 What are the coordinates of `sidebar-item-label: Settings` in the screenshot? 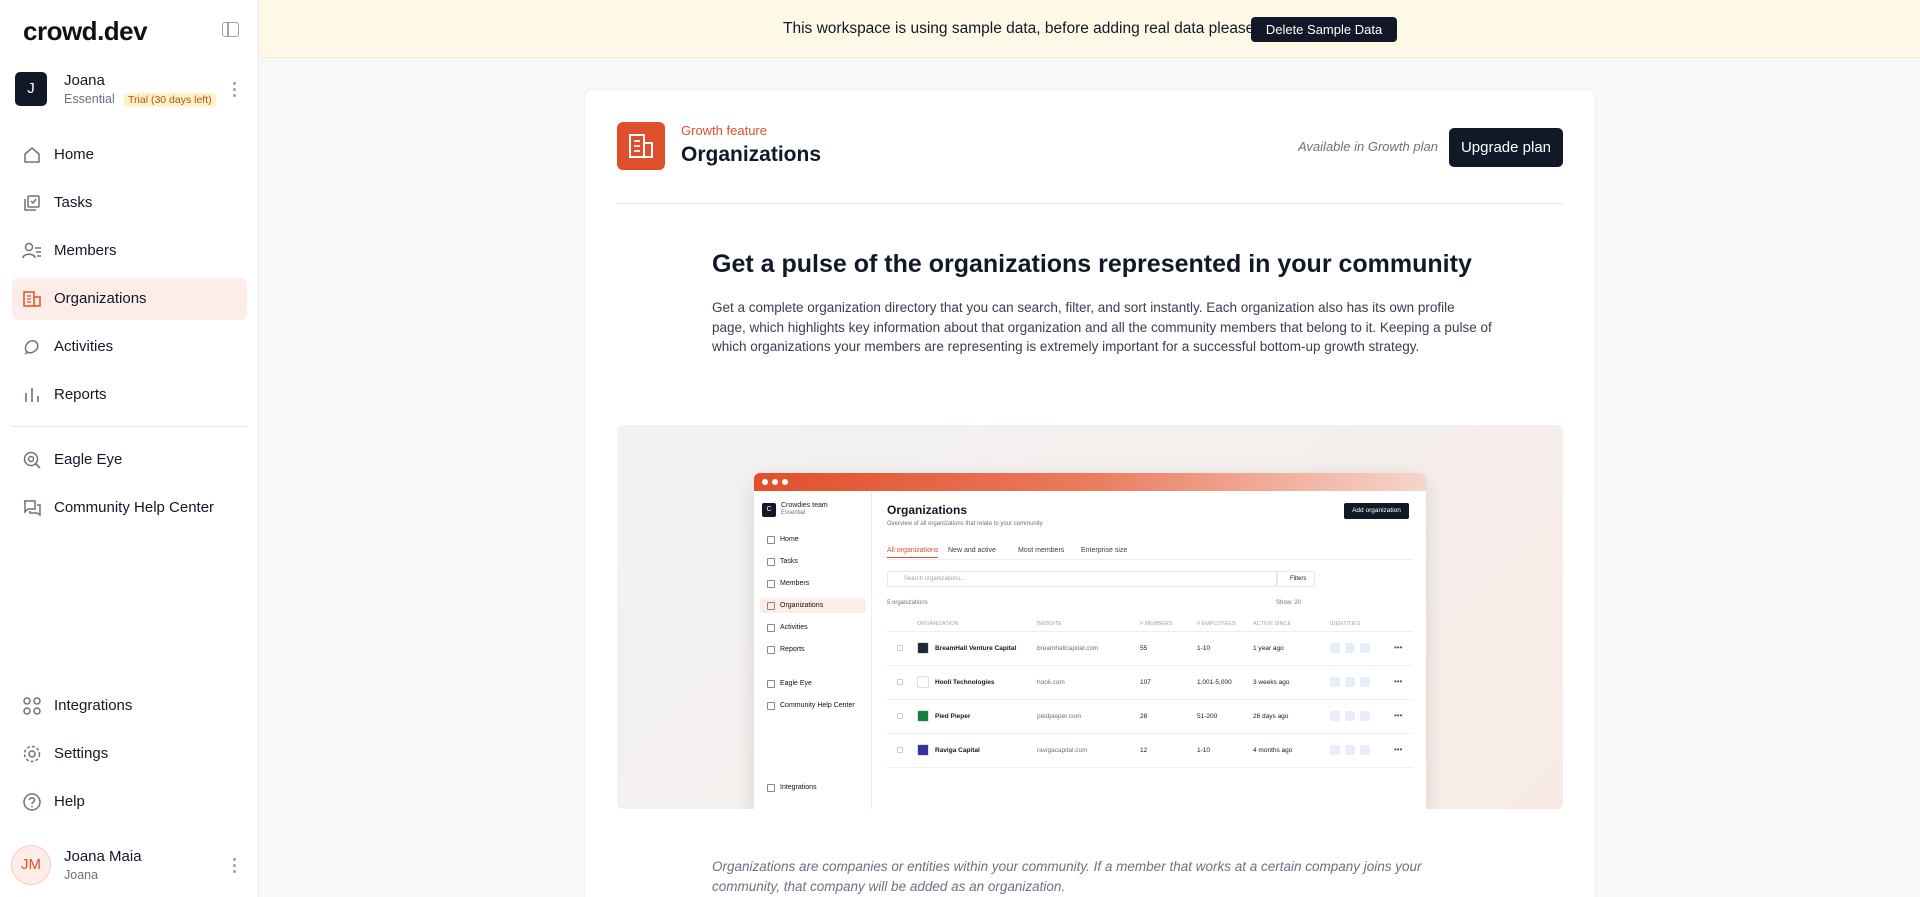 It's located at (81, 753).